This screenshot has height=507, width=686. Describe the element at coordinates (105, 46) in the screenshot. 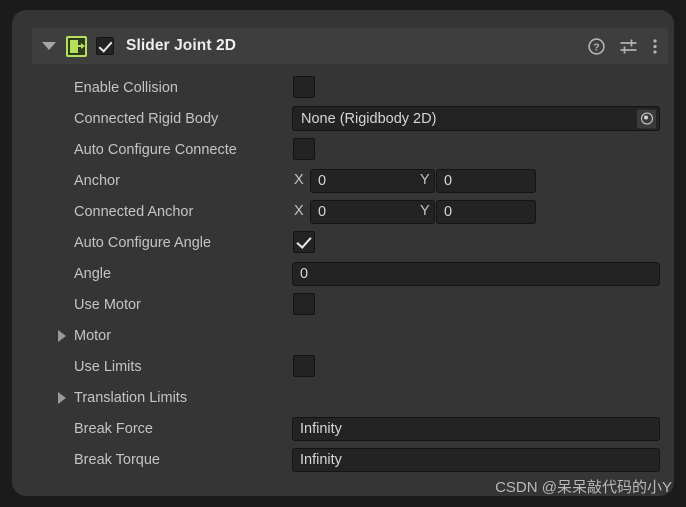

I see `component-enabled-checkbox` at that location.